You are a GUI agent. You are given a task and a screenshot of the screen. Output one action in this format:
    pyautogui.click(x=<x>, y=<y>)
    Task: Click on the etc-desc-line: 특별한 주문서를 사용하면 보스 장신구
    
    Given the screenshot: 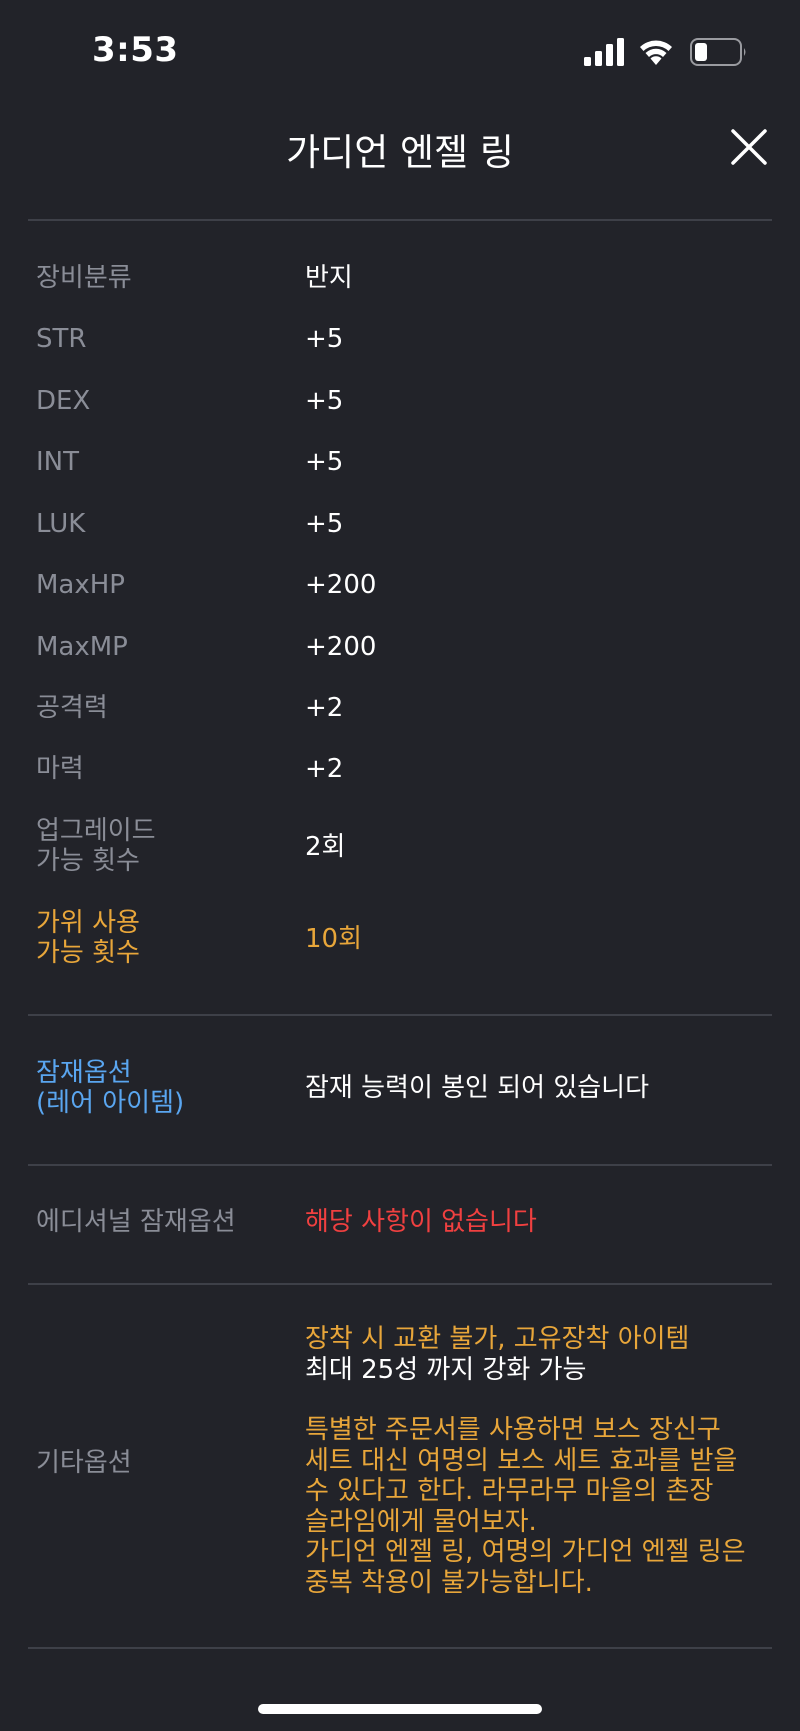 What is the action you would take?
    pyautogui.click(x=513, y=1430)
    